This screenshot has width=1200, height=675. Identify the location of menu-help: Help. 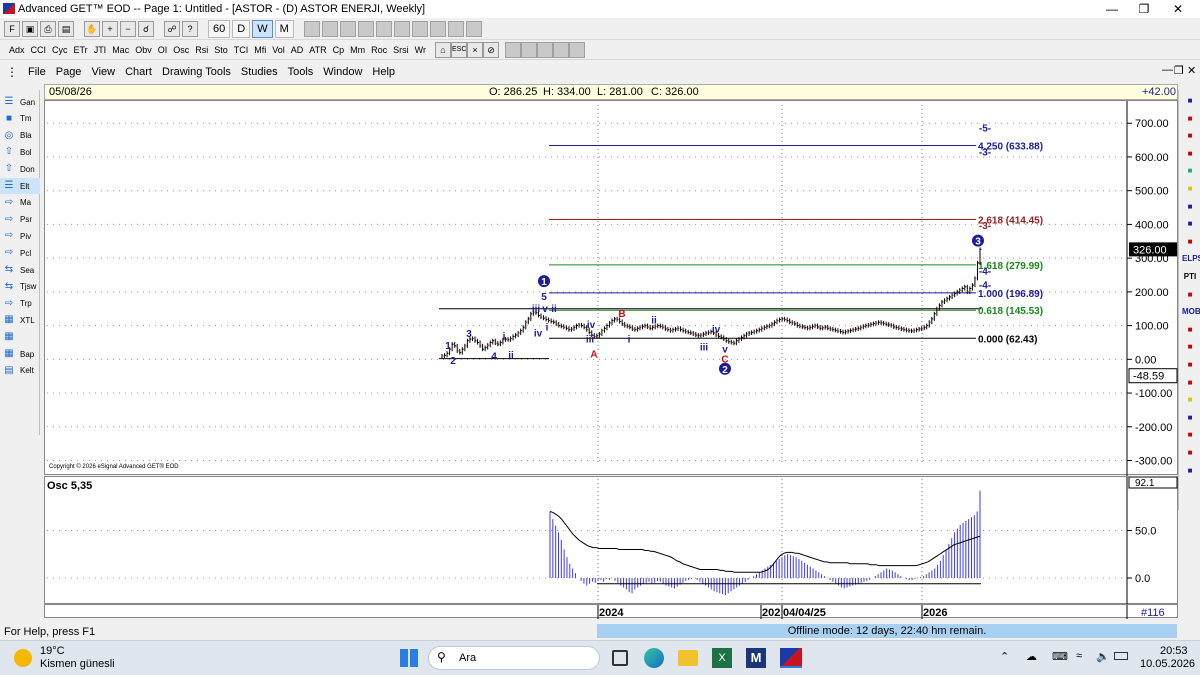
(383, 72).